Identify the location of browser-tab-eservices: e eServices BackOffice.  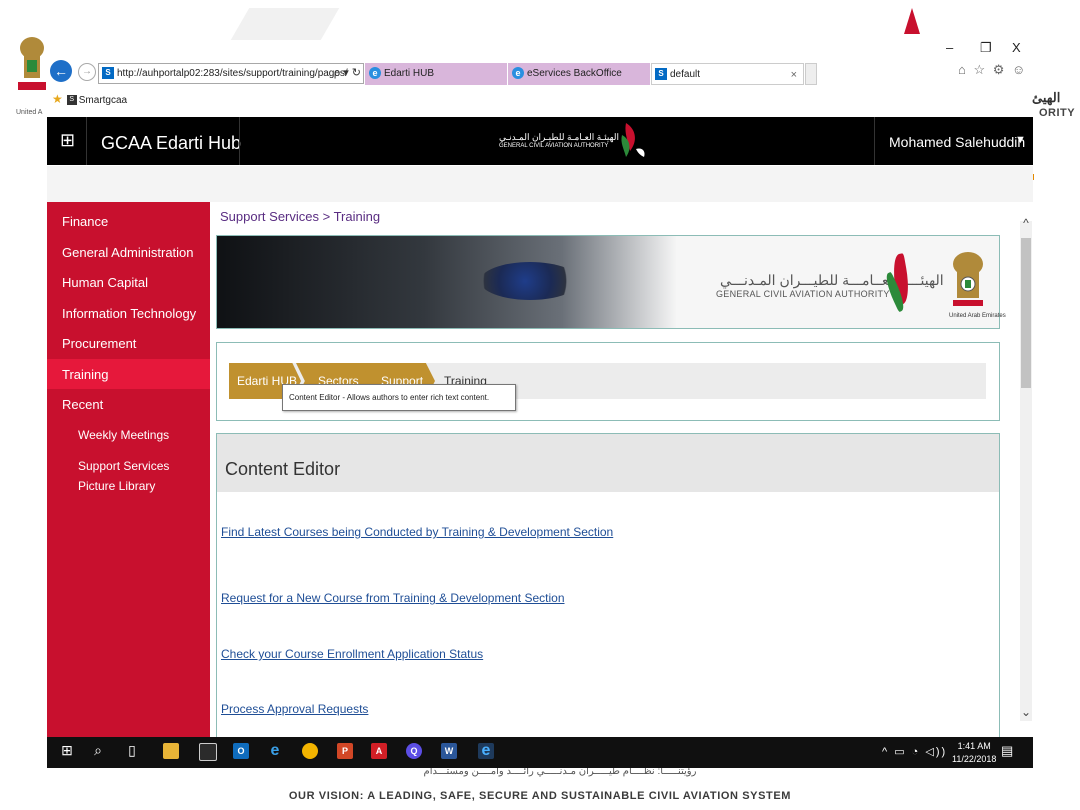
(579, 74).